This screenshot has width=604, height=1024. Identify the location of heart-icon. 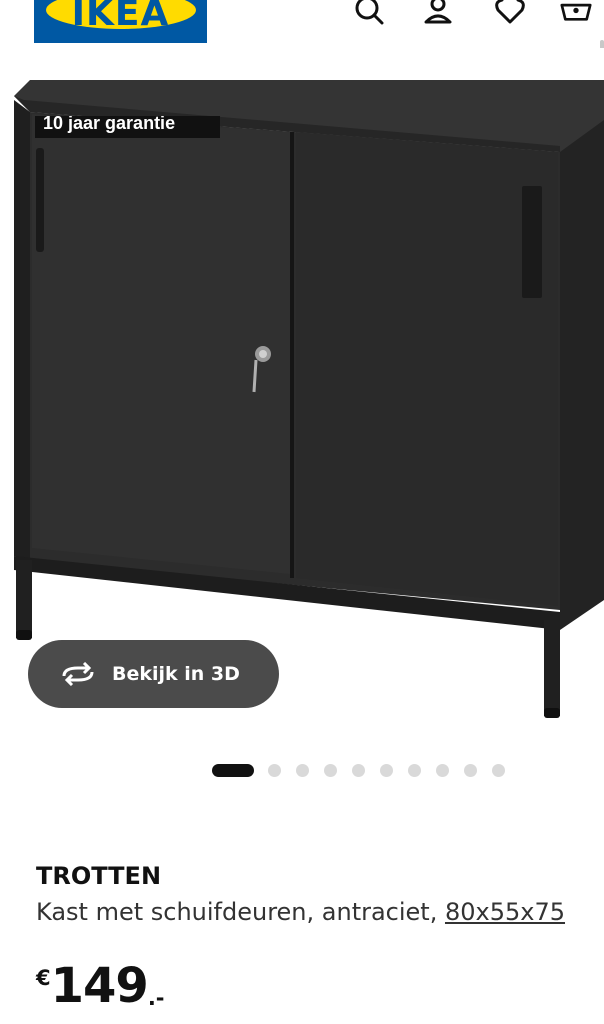
(510, 14).